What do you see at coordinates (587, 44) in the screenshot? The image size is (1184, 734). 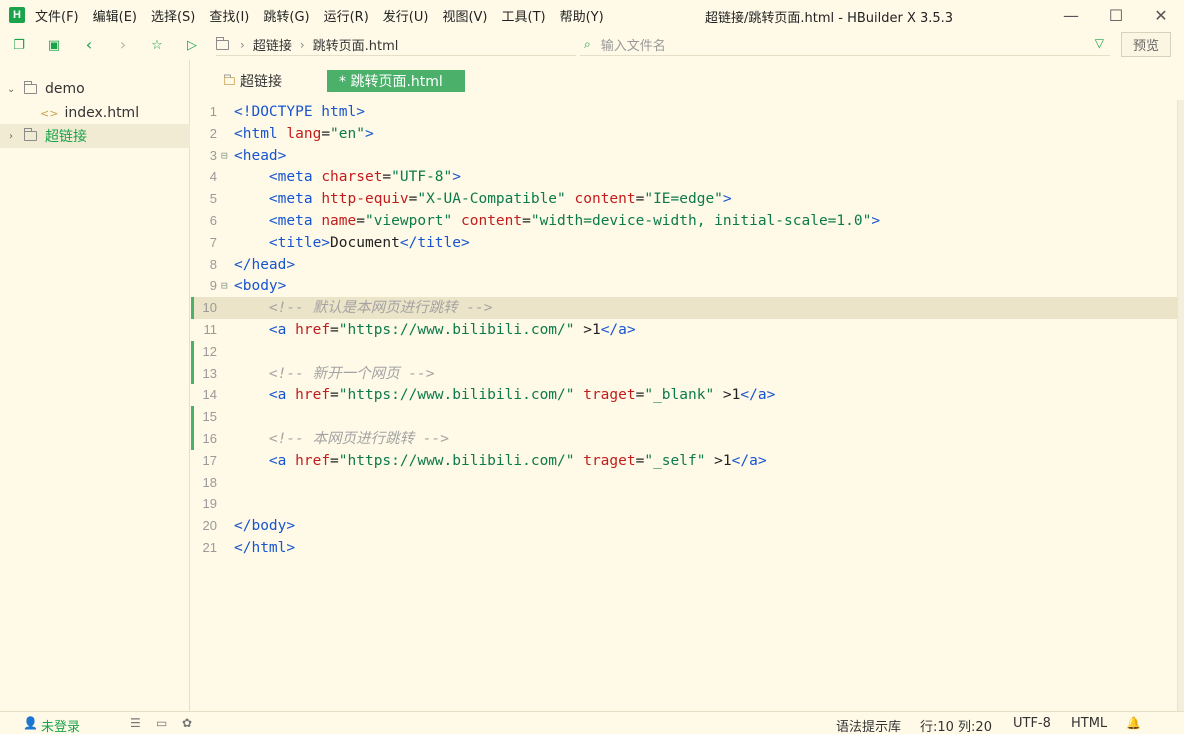 I see `search-file-icon: ⌕` at bounding box center [587, 44].